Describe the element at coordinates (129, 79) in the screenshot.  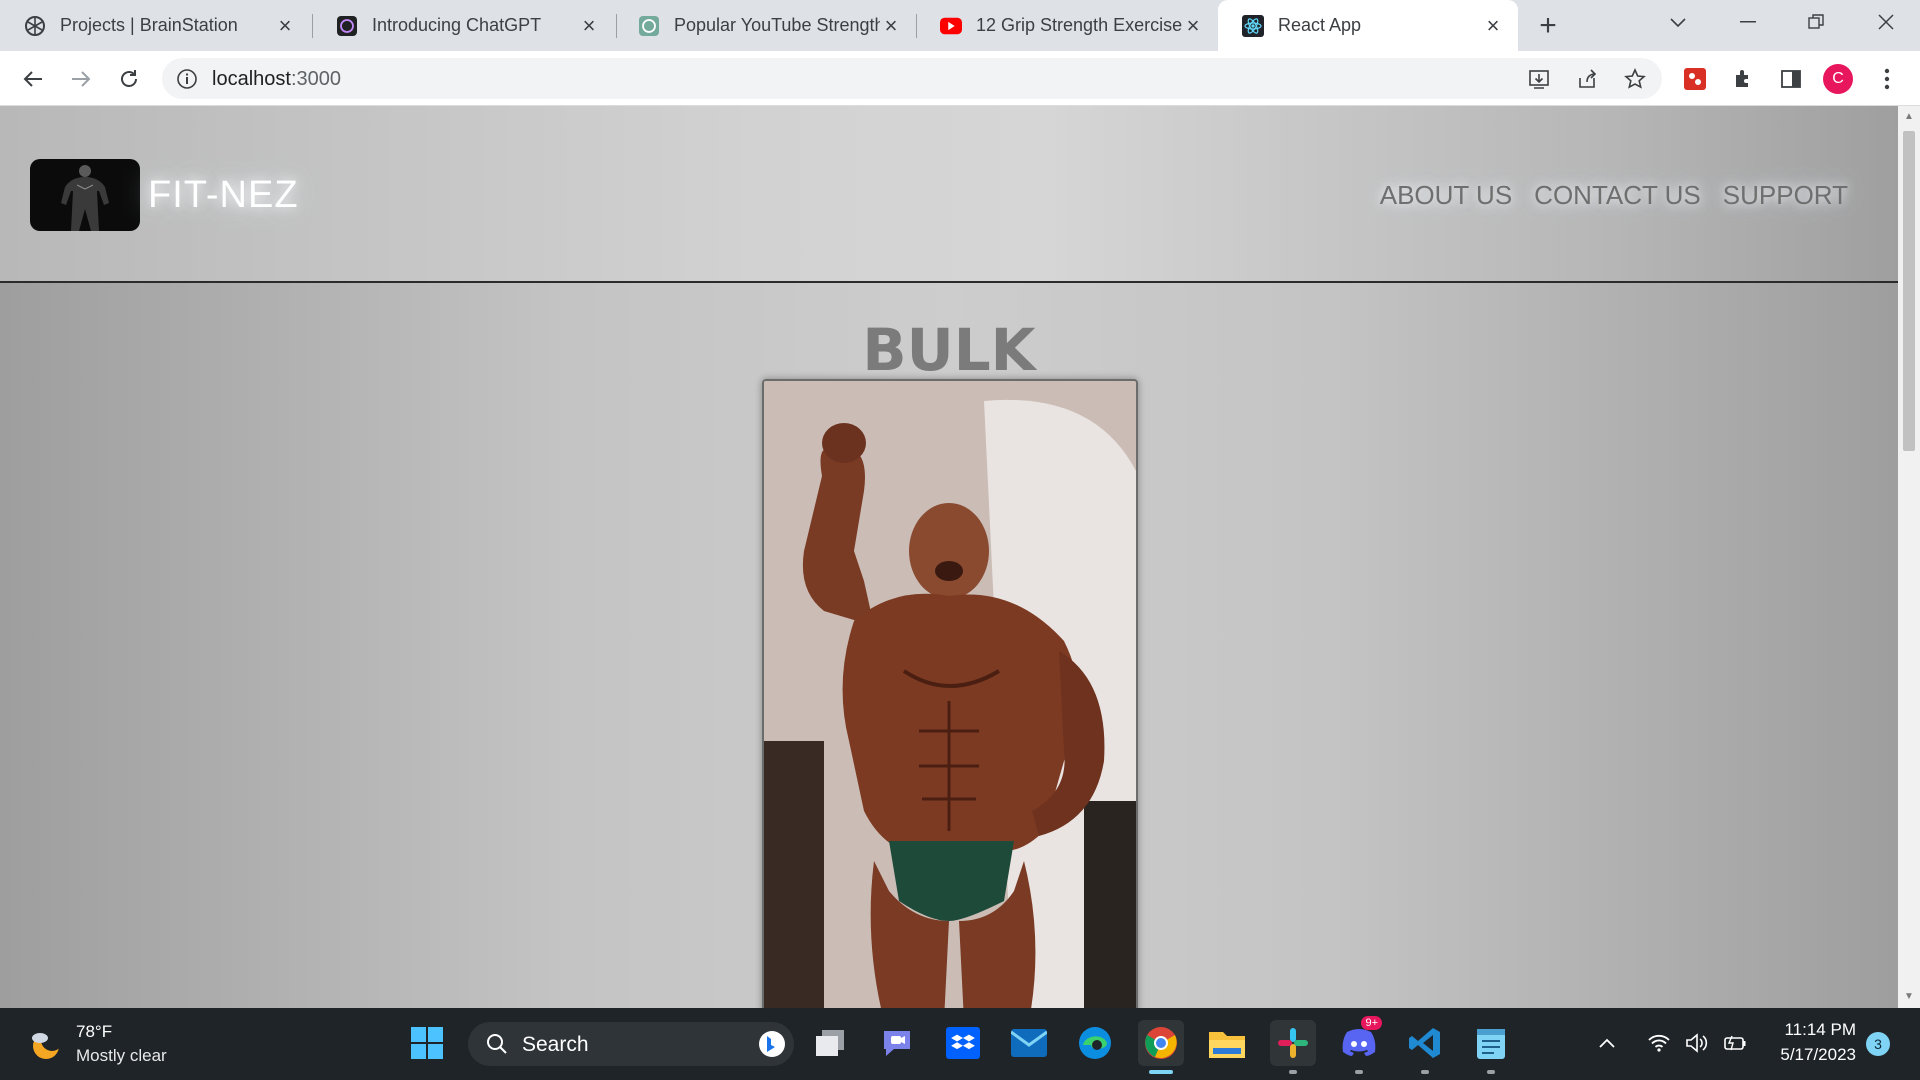
I see `reload-button` at that location.